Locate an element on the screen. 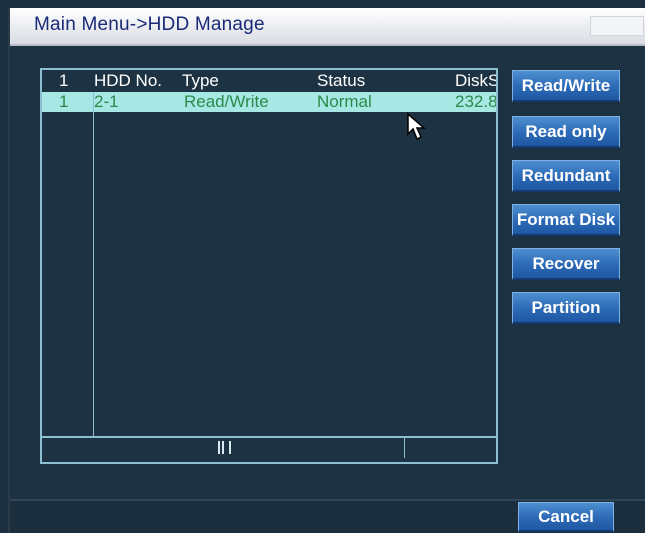  scrollbar-grip-icon is located at coordinates (224, 447).